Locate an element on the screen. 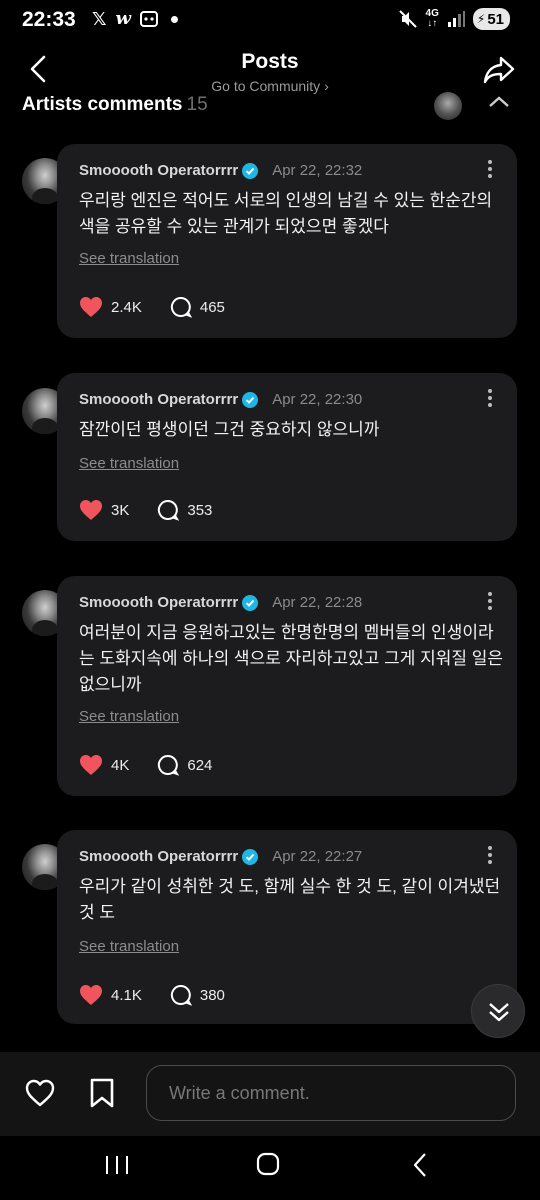 This screenshot has height=1200, width=540. scroll-to-bottom-button is located at coordinates (498, 1011).